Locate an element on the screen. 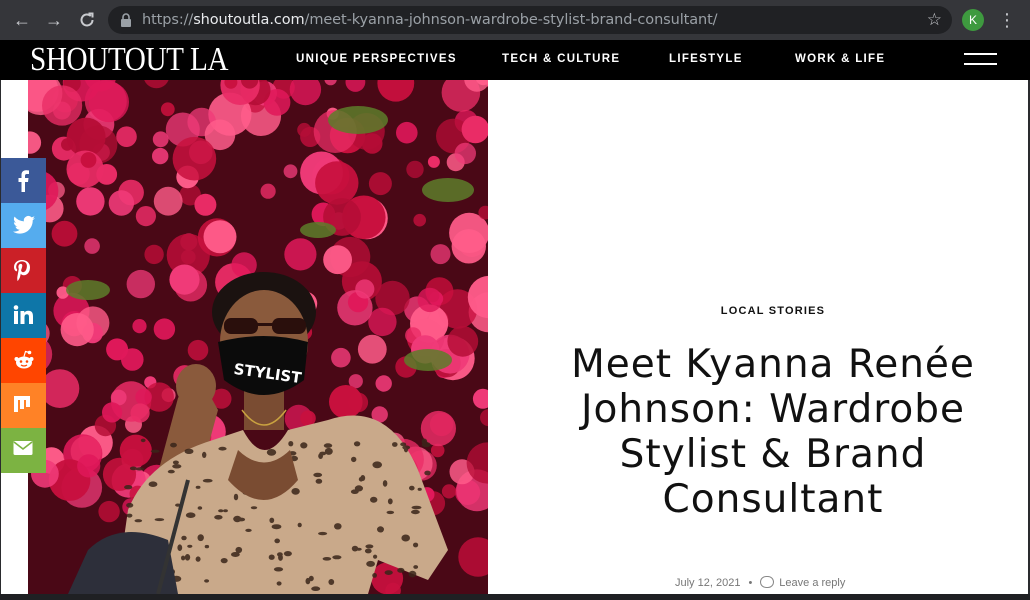 This screenshot has width=1030, height=600. site-logo: SHOUTOUT LA is located at coordinates (129, 60).